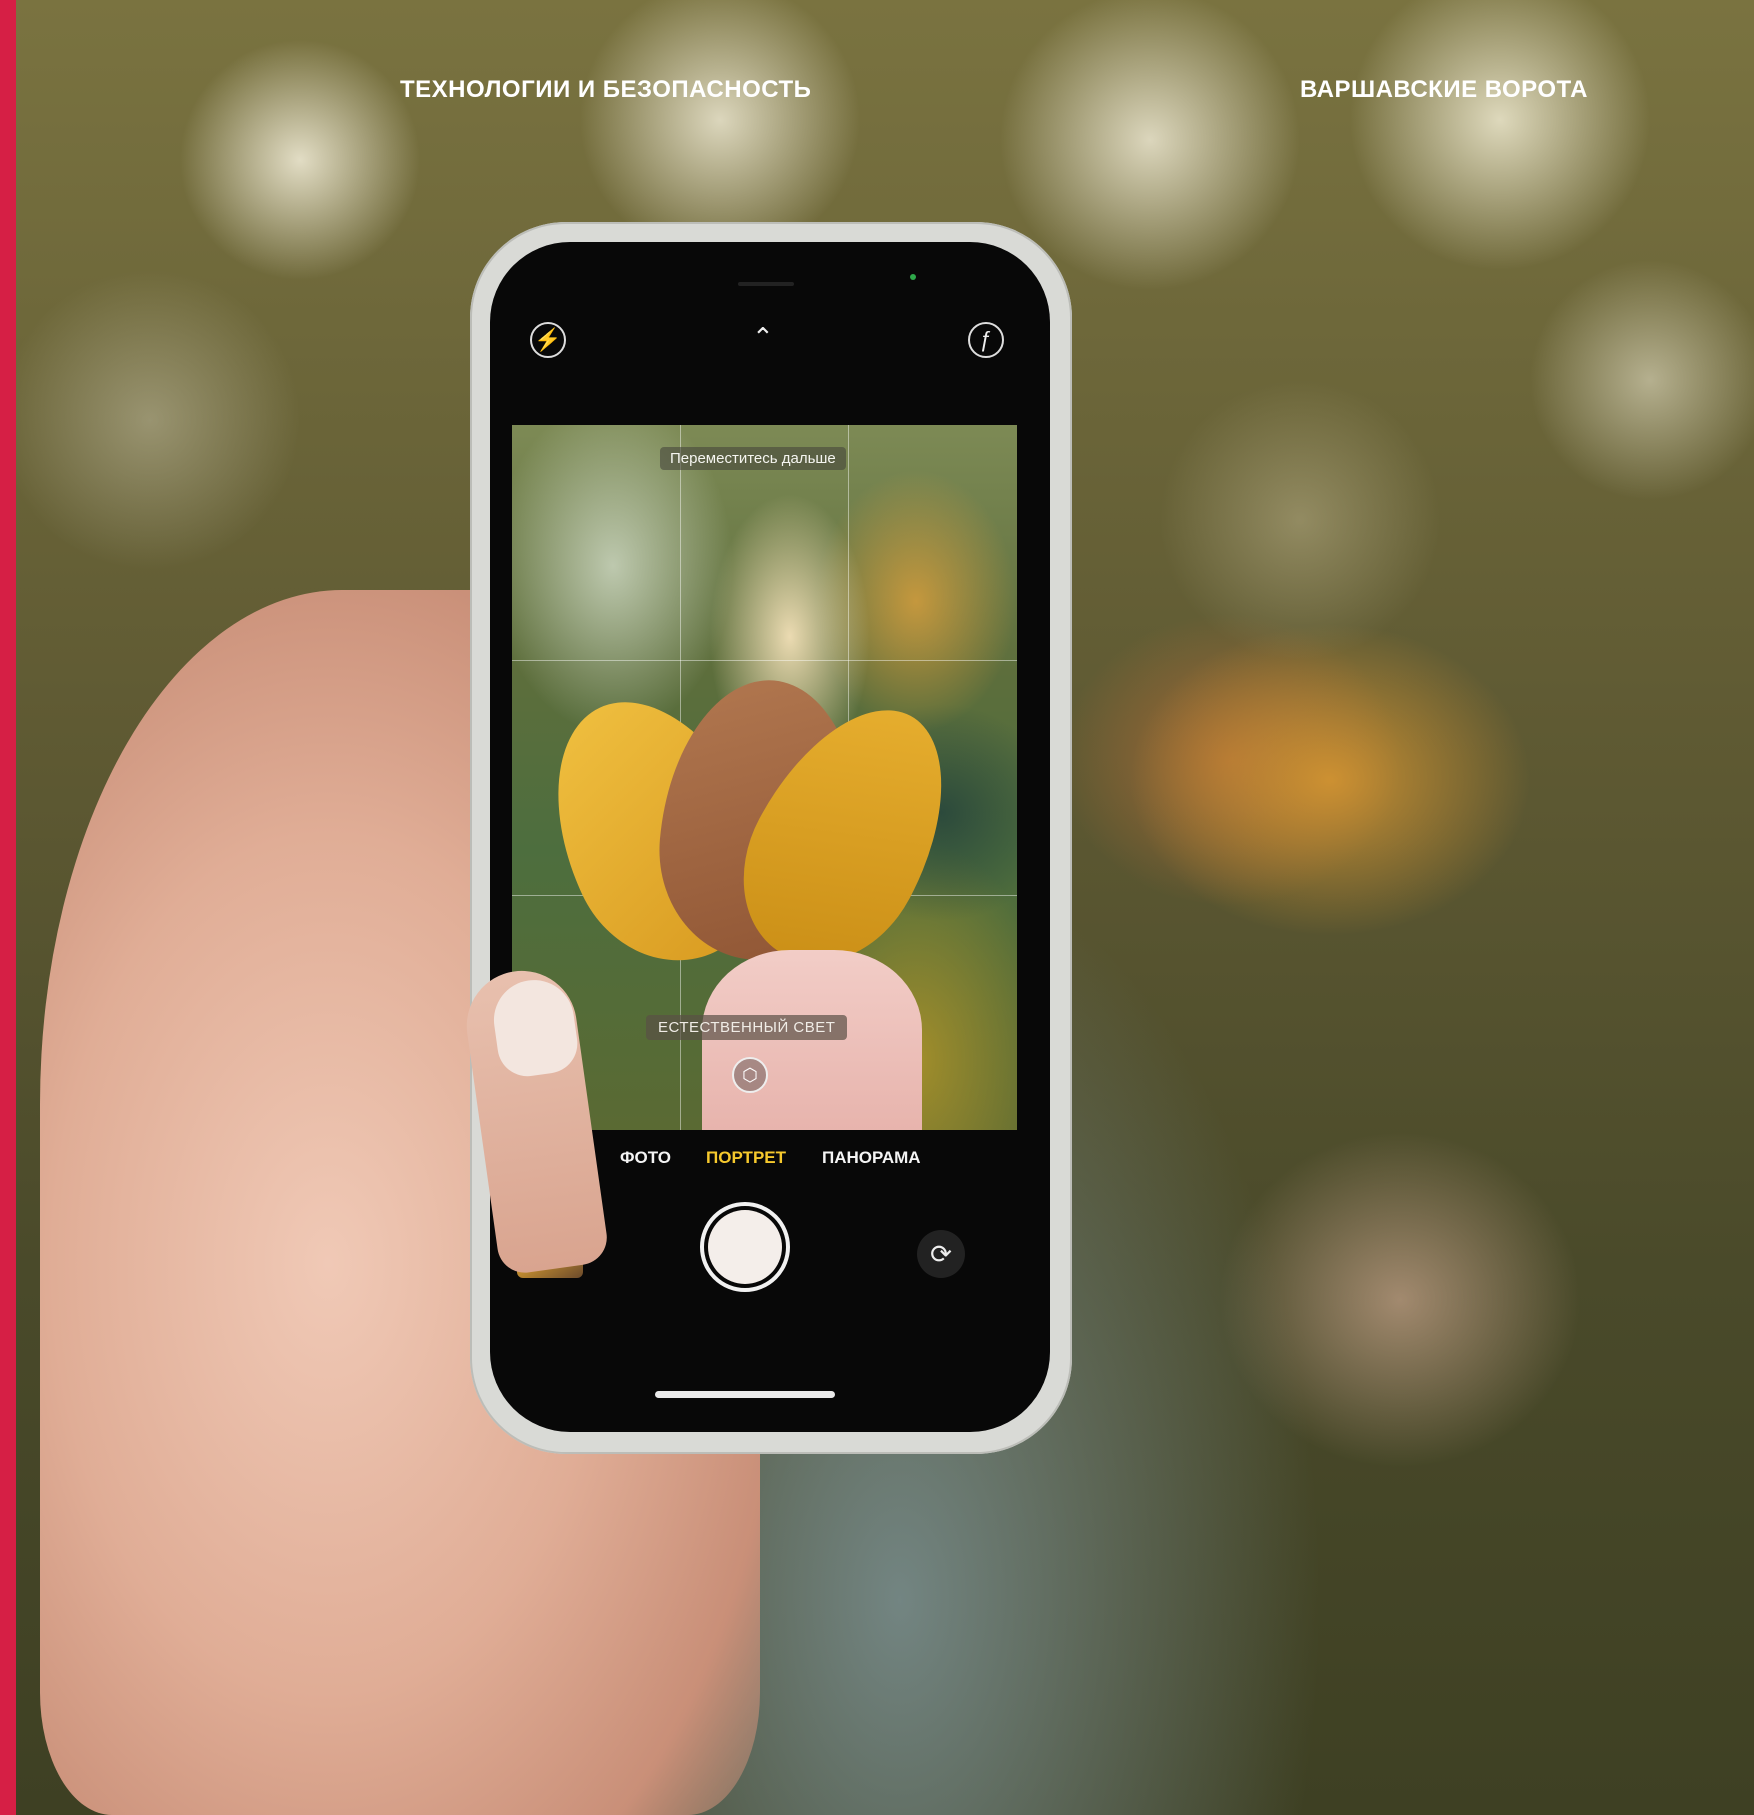  What do you see at coordinates (753, 458) in the screenshot?
I see `hint-label: Переместитесь дальше` at bounding box center [753, 458].